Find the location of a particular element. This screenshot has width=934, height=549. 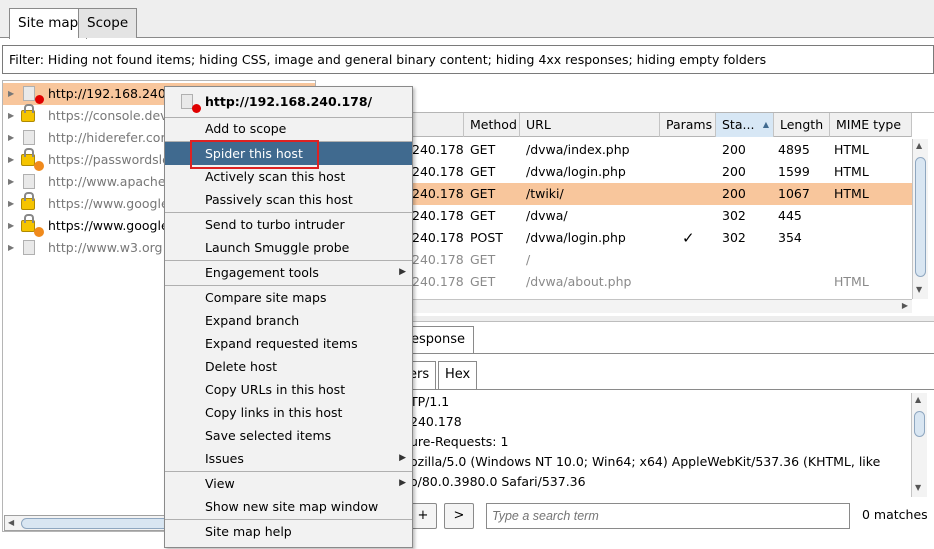

column-header-params: Params is located at coordinates (688, 125).